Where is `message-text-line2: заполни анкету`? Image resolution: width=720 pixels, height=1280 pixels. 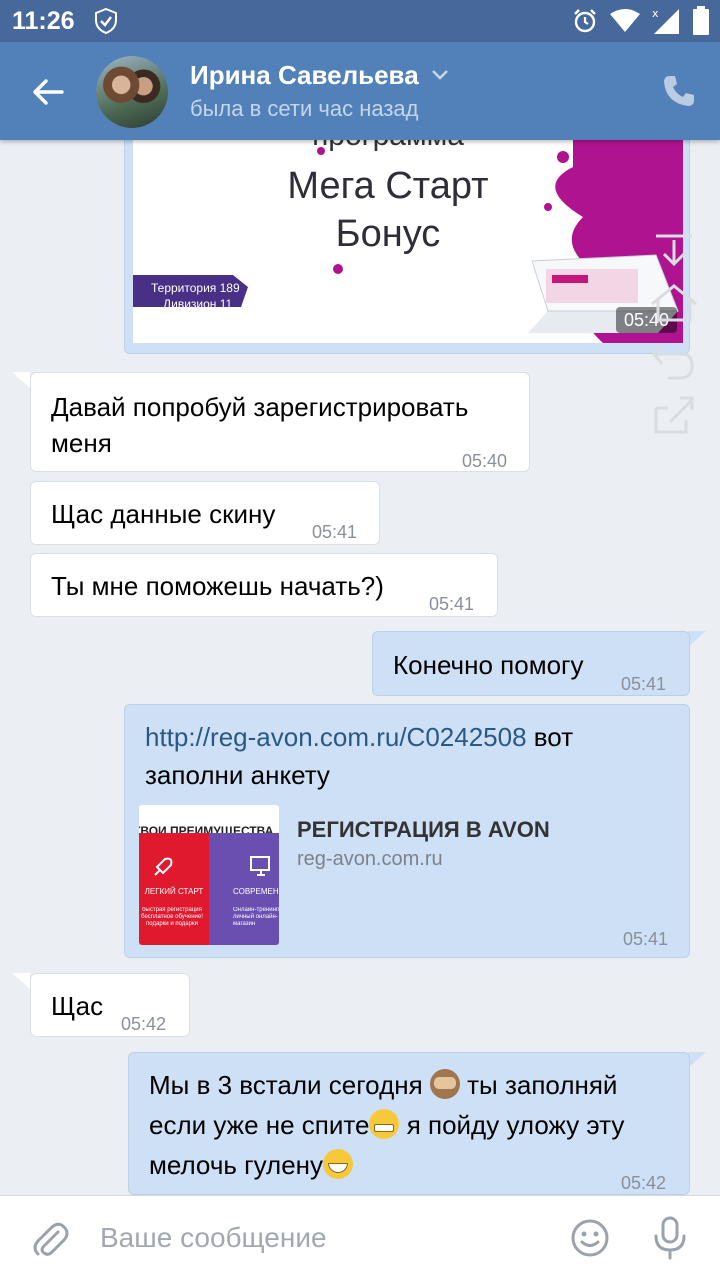
message-text-line2: заполни анкету is located at coordinates (237, 775).